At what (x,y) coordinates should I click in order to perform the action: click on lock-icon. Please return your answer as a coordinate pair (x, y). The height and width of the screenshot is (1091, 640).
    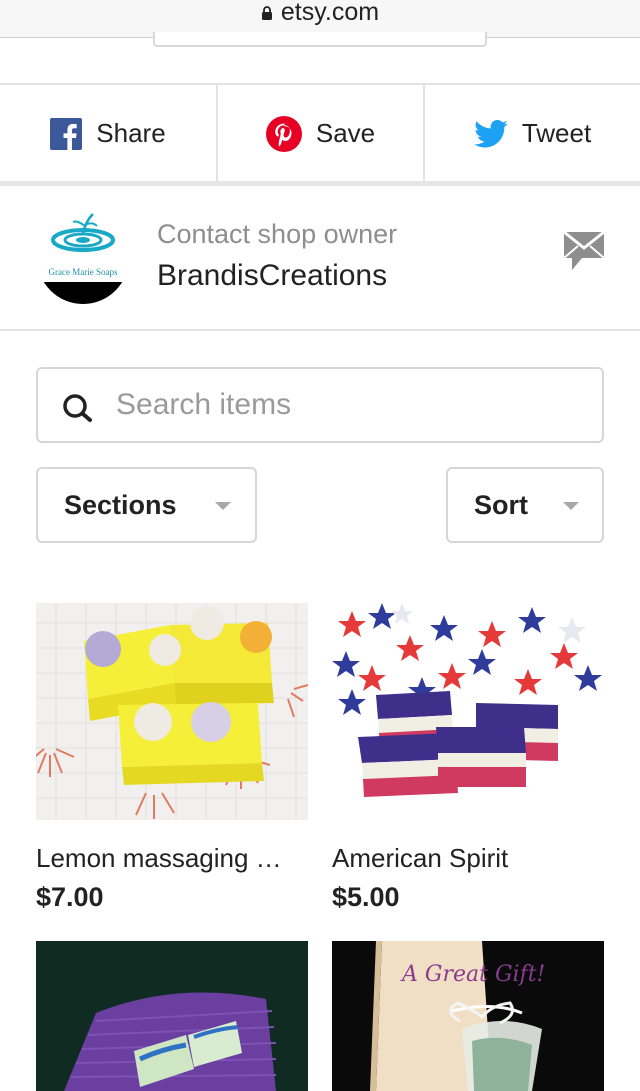
    Looking at the image, I should click on (266, 13).